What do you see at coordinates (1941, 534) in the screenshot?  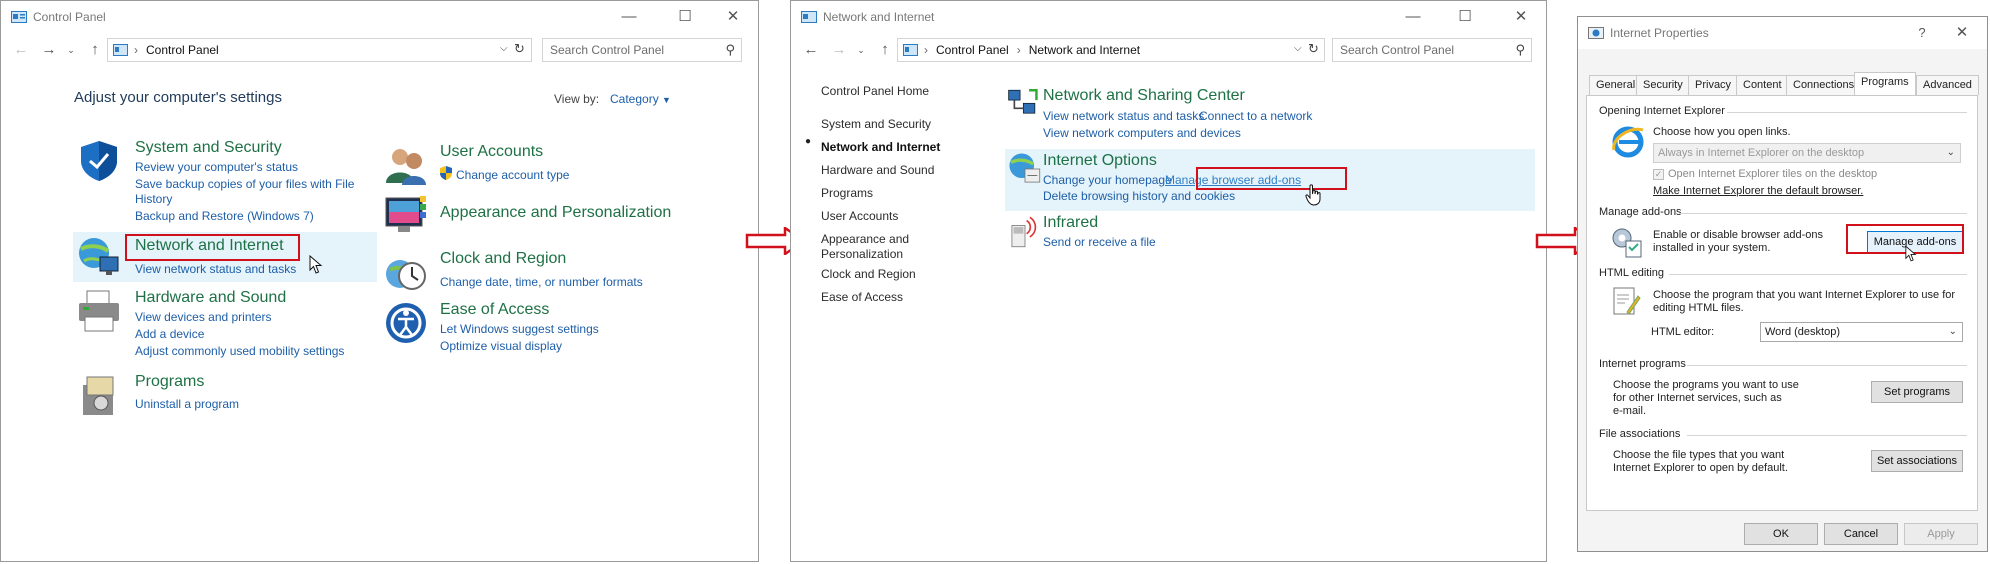 I see `apply-button: Apply` at bounding box center [1941, 534].